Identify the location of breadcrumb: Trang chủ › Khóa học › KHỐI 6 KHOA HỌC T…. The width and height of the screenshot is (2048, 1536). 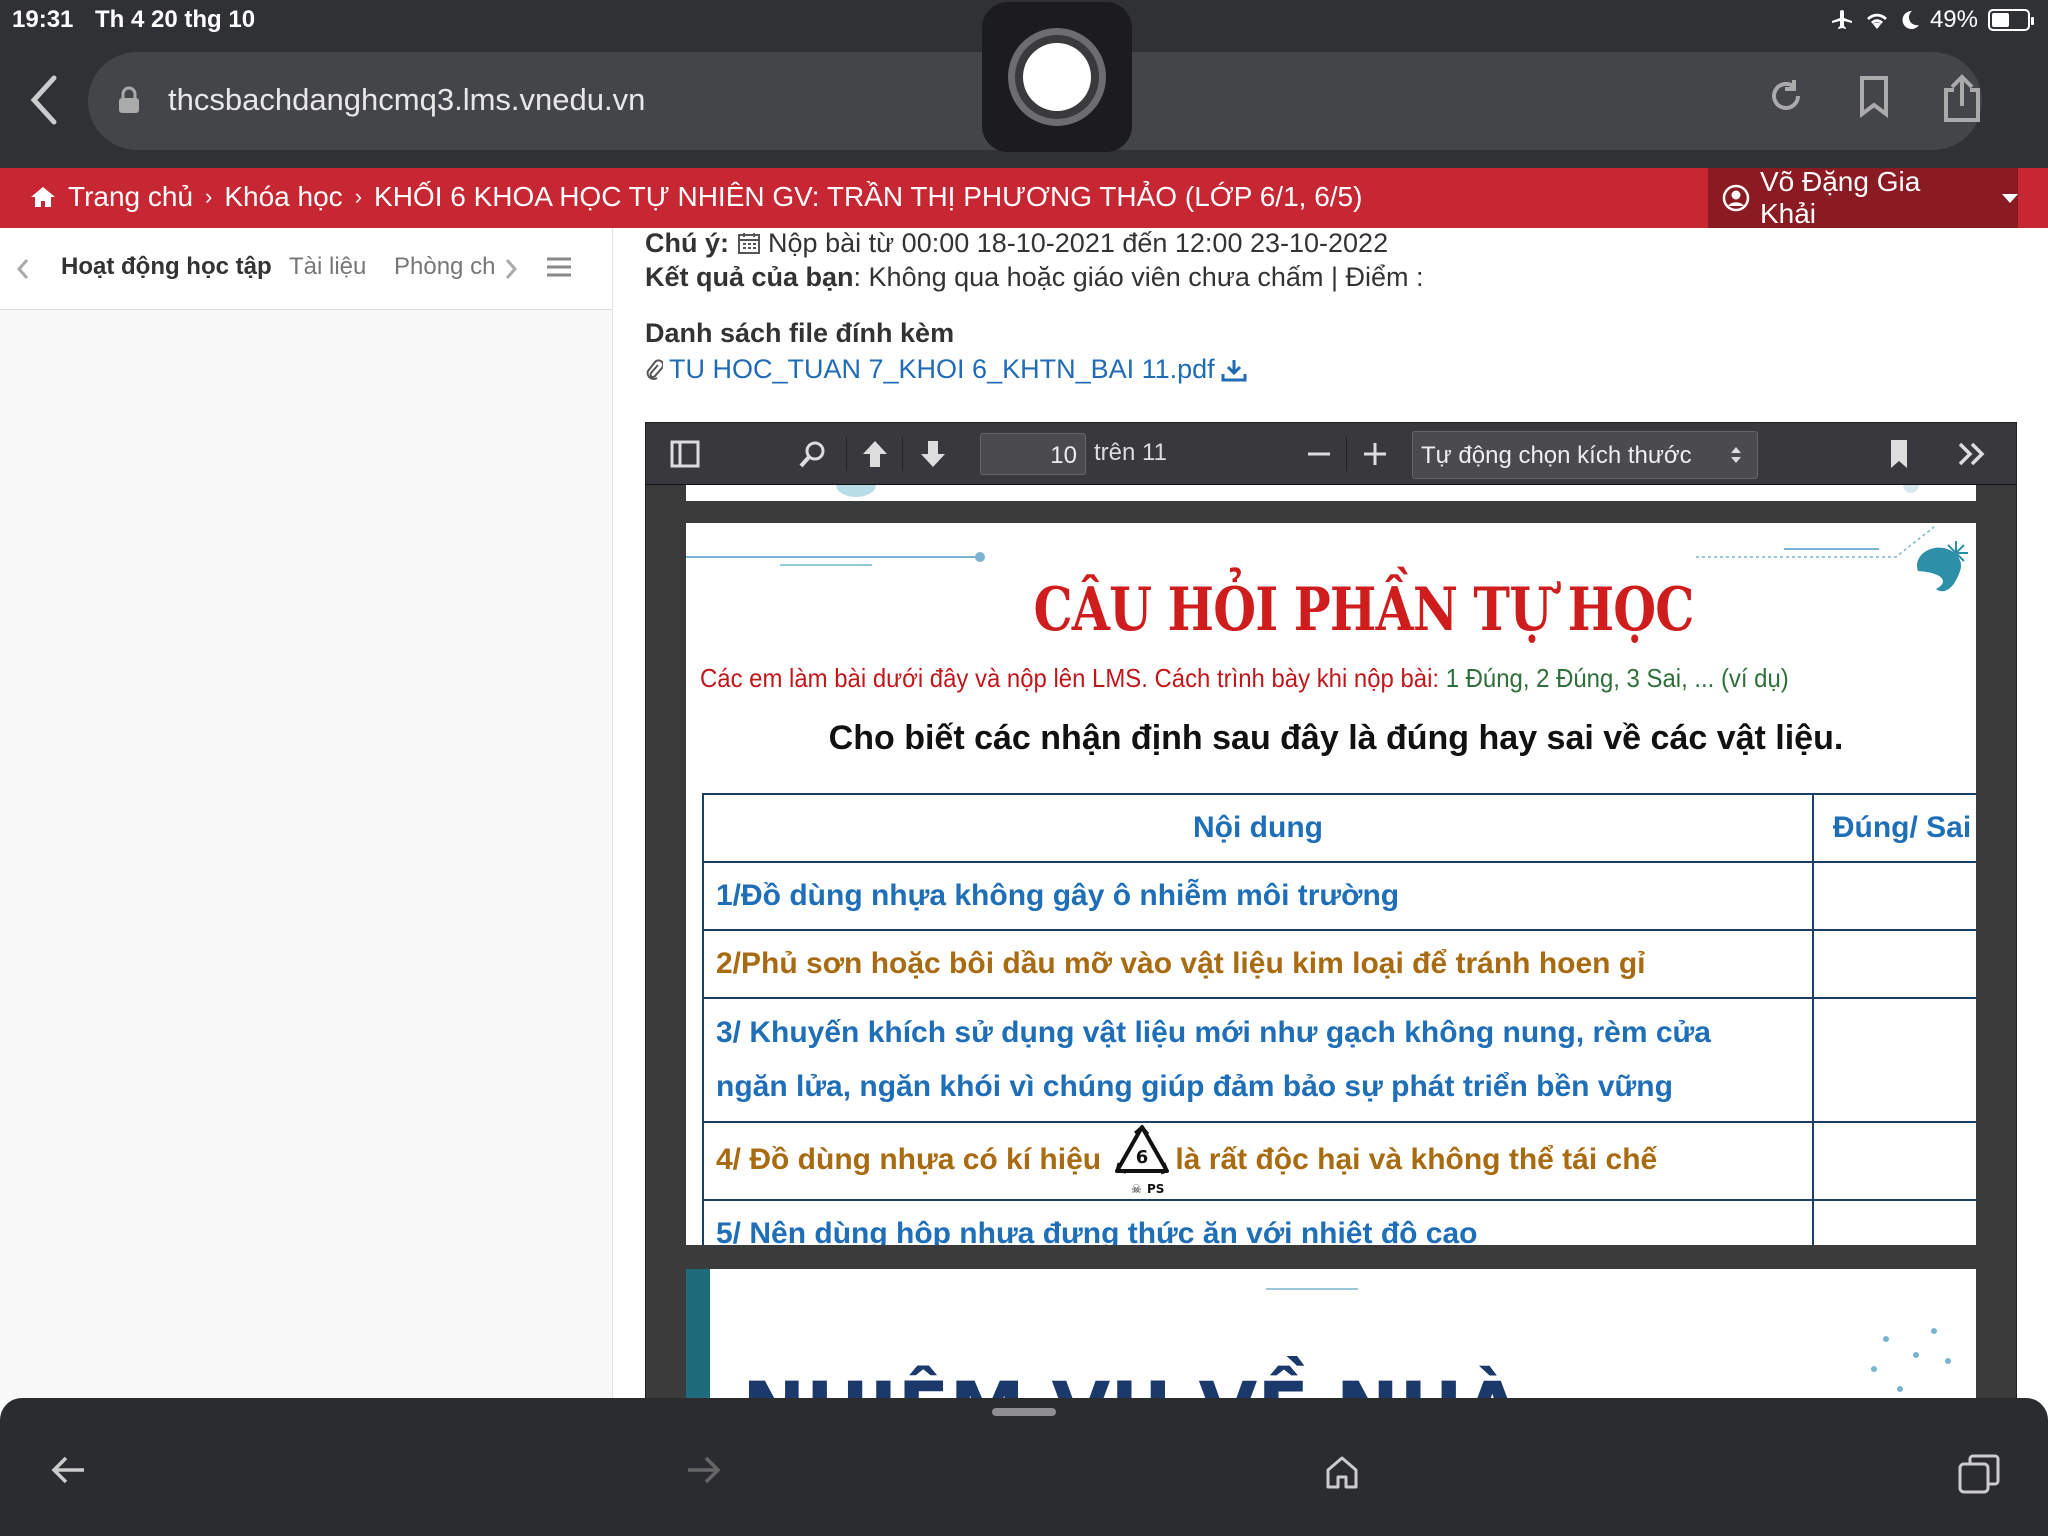
(696, 197).